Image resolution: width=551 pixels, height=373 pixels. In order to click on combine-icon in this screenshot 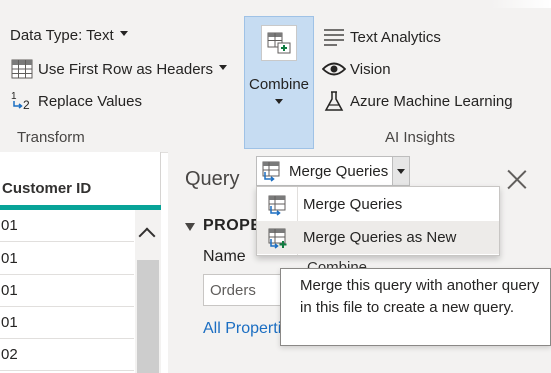, I will do `click(279, 43)`.